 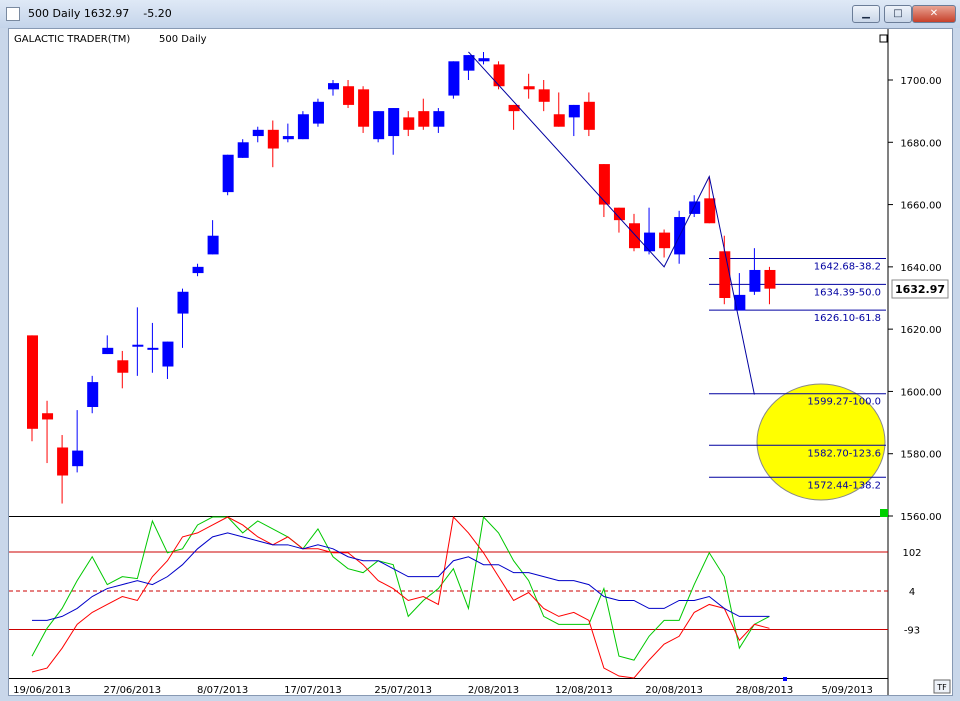 I want to click on indicator-tick-label: 102, so click(x=911, y=553).